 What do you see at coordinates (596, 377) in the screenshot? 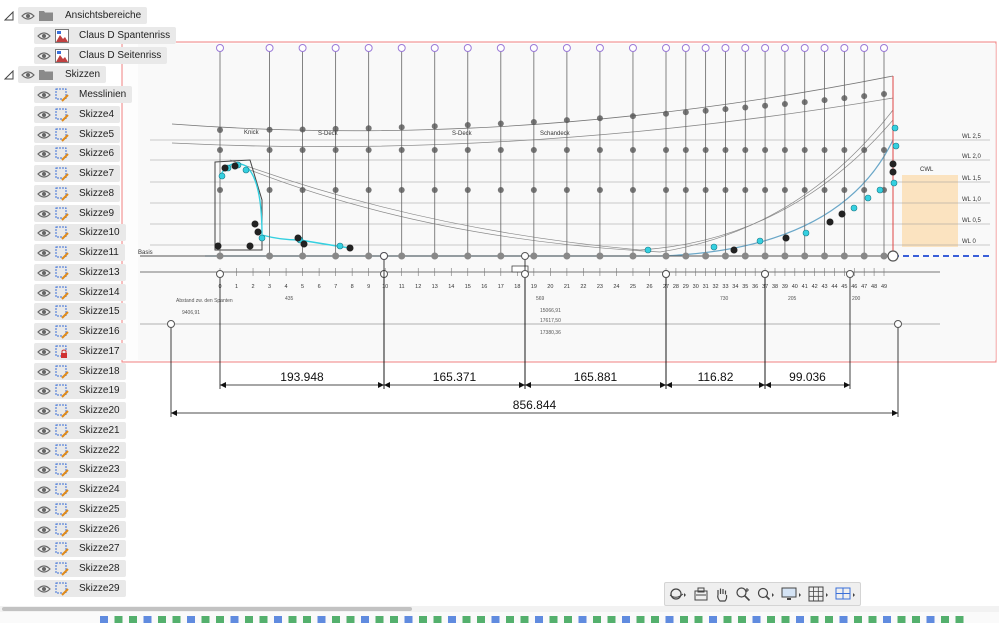
I see `dimension-value: 165.881` at bounding box center [596, 377].